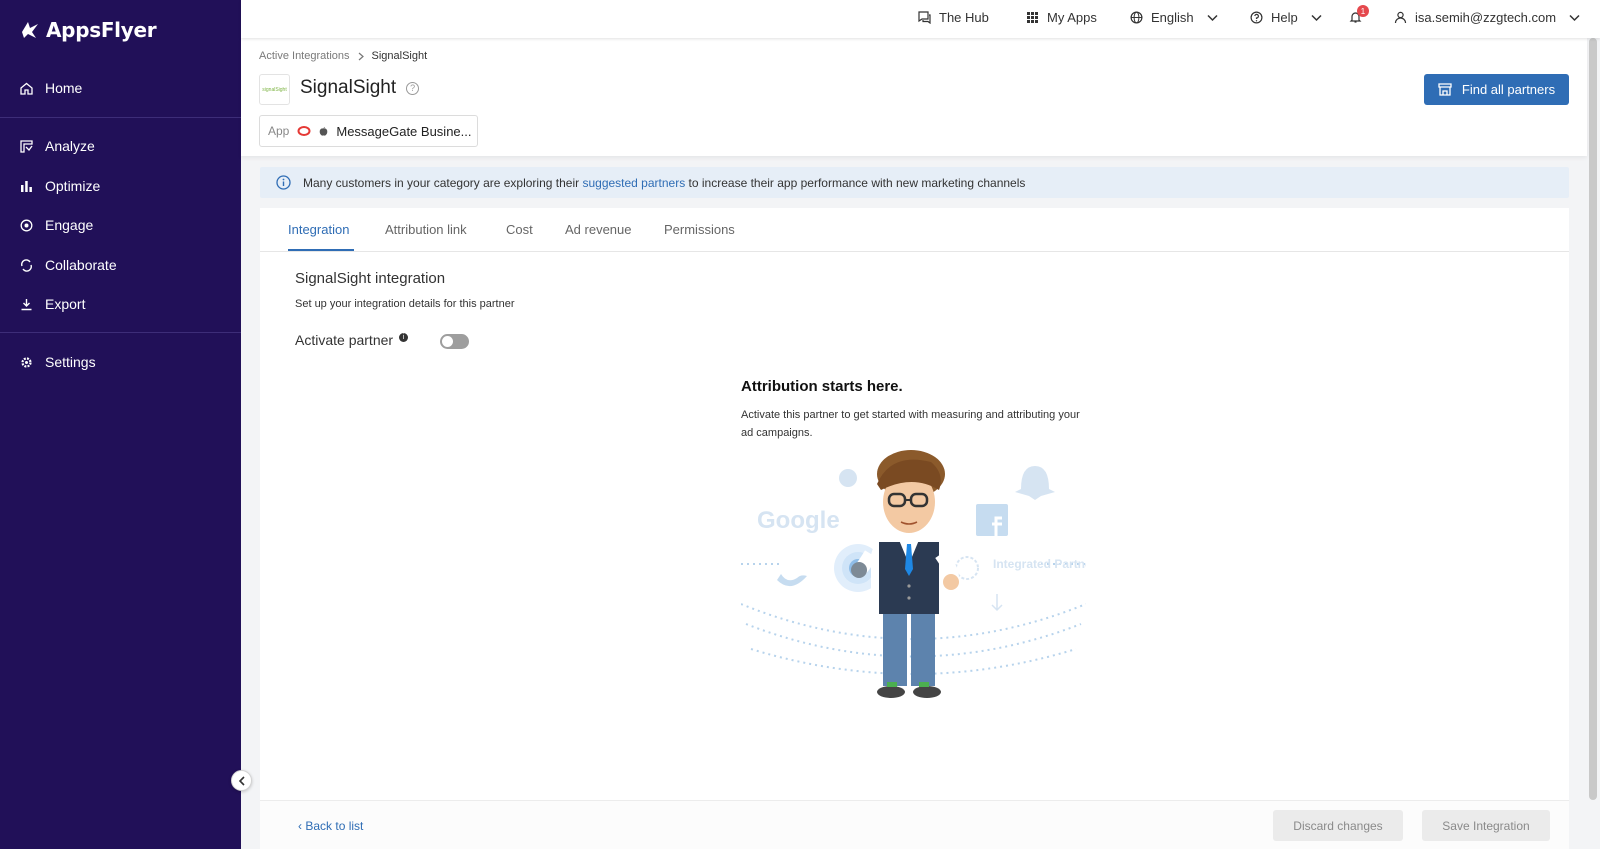 The width and height of the screenshot is (1600, 849). What do you see at coordinates (992, 520) in the screenshot?
I see `facebook-icon` at bounding box center [992, 520].